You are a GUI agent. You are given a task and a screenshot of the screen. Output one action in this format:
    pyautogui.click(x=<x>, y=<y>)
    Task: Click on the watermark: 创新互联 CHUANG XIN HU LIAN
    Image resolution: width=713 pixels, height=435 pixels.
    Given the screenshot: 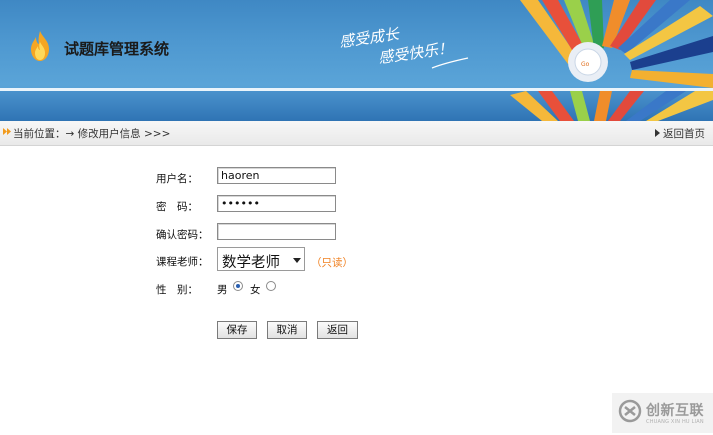 What is the action you would take?
    pyautogui.click(x=662, y=413)
    